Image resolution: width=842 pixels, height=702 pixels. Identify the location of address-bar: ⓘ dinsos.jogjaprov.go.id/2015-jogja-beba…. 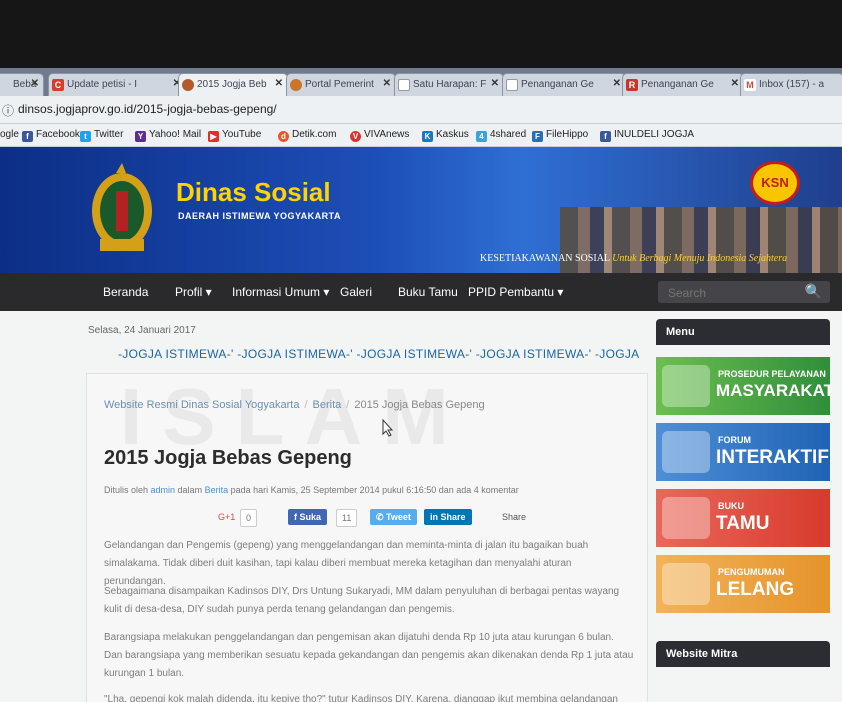
(421, 110).